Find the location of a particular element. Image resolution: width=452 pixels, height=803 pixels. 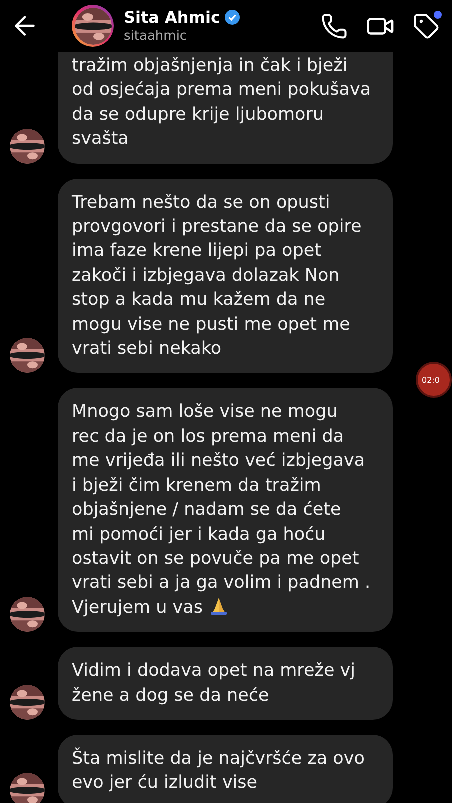

message-bubble: Vidim i dodava opet na mreže vj žene a dog se da neće is located at coordinates (225, 683).